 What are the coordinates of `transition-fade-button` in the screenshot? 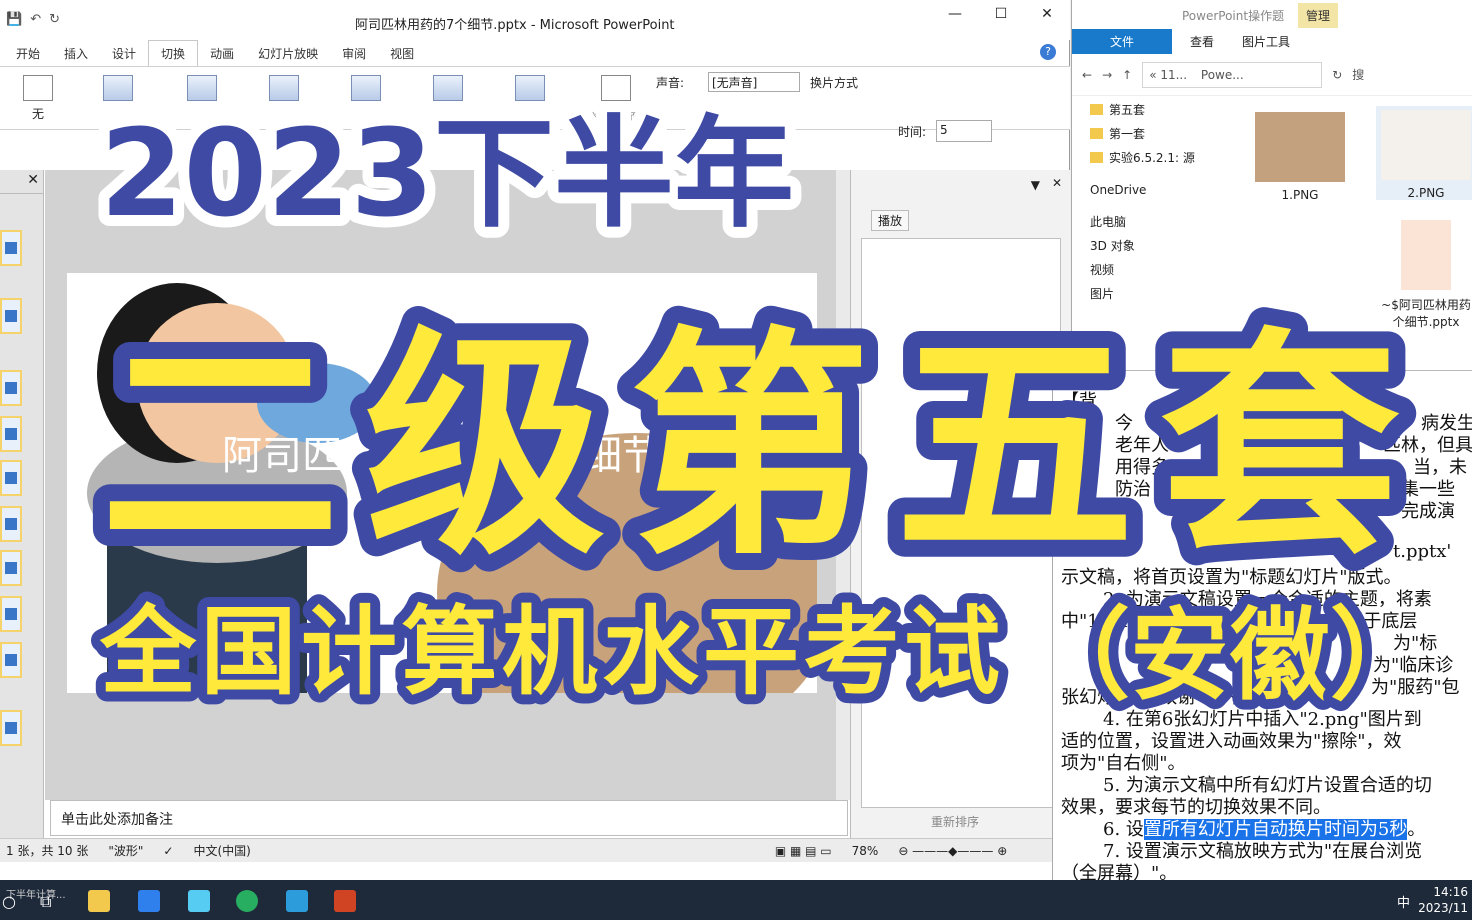 It's located at (118, 90).